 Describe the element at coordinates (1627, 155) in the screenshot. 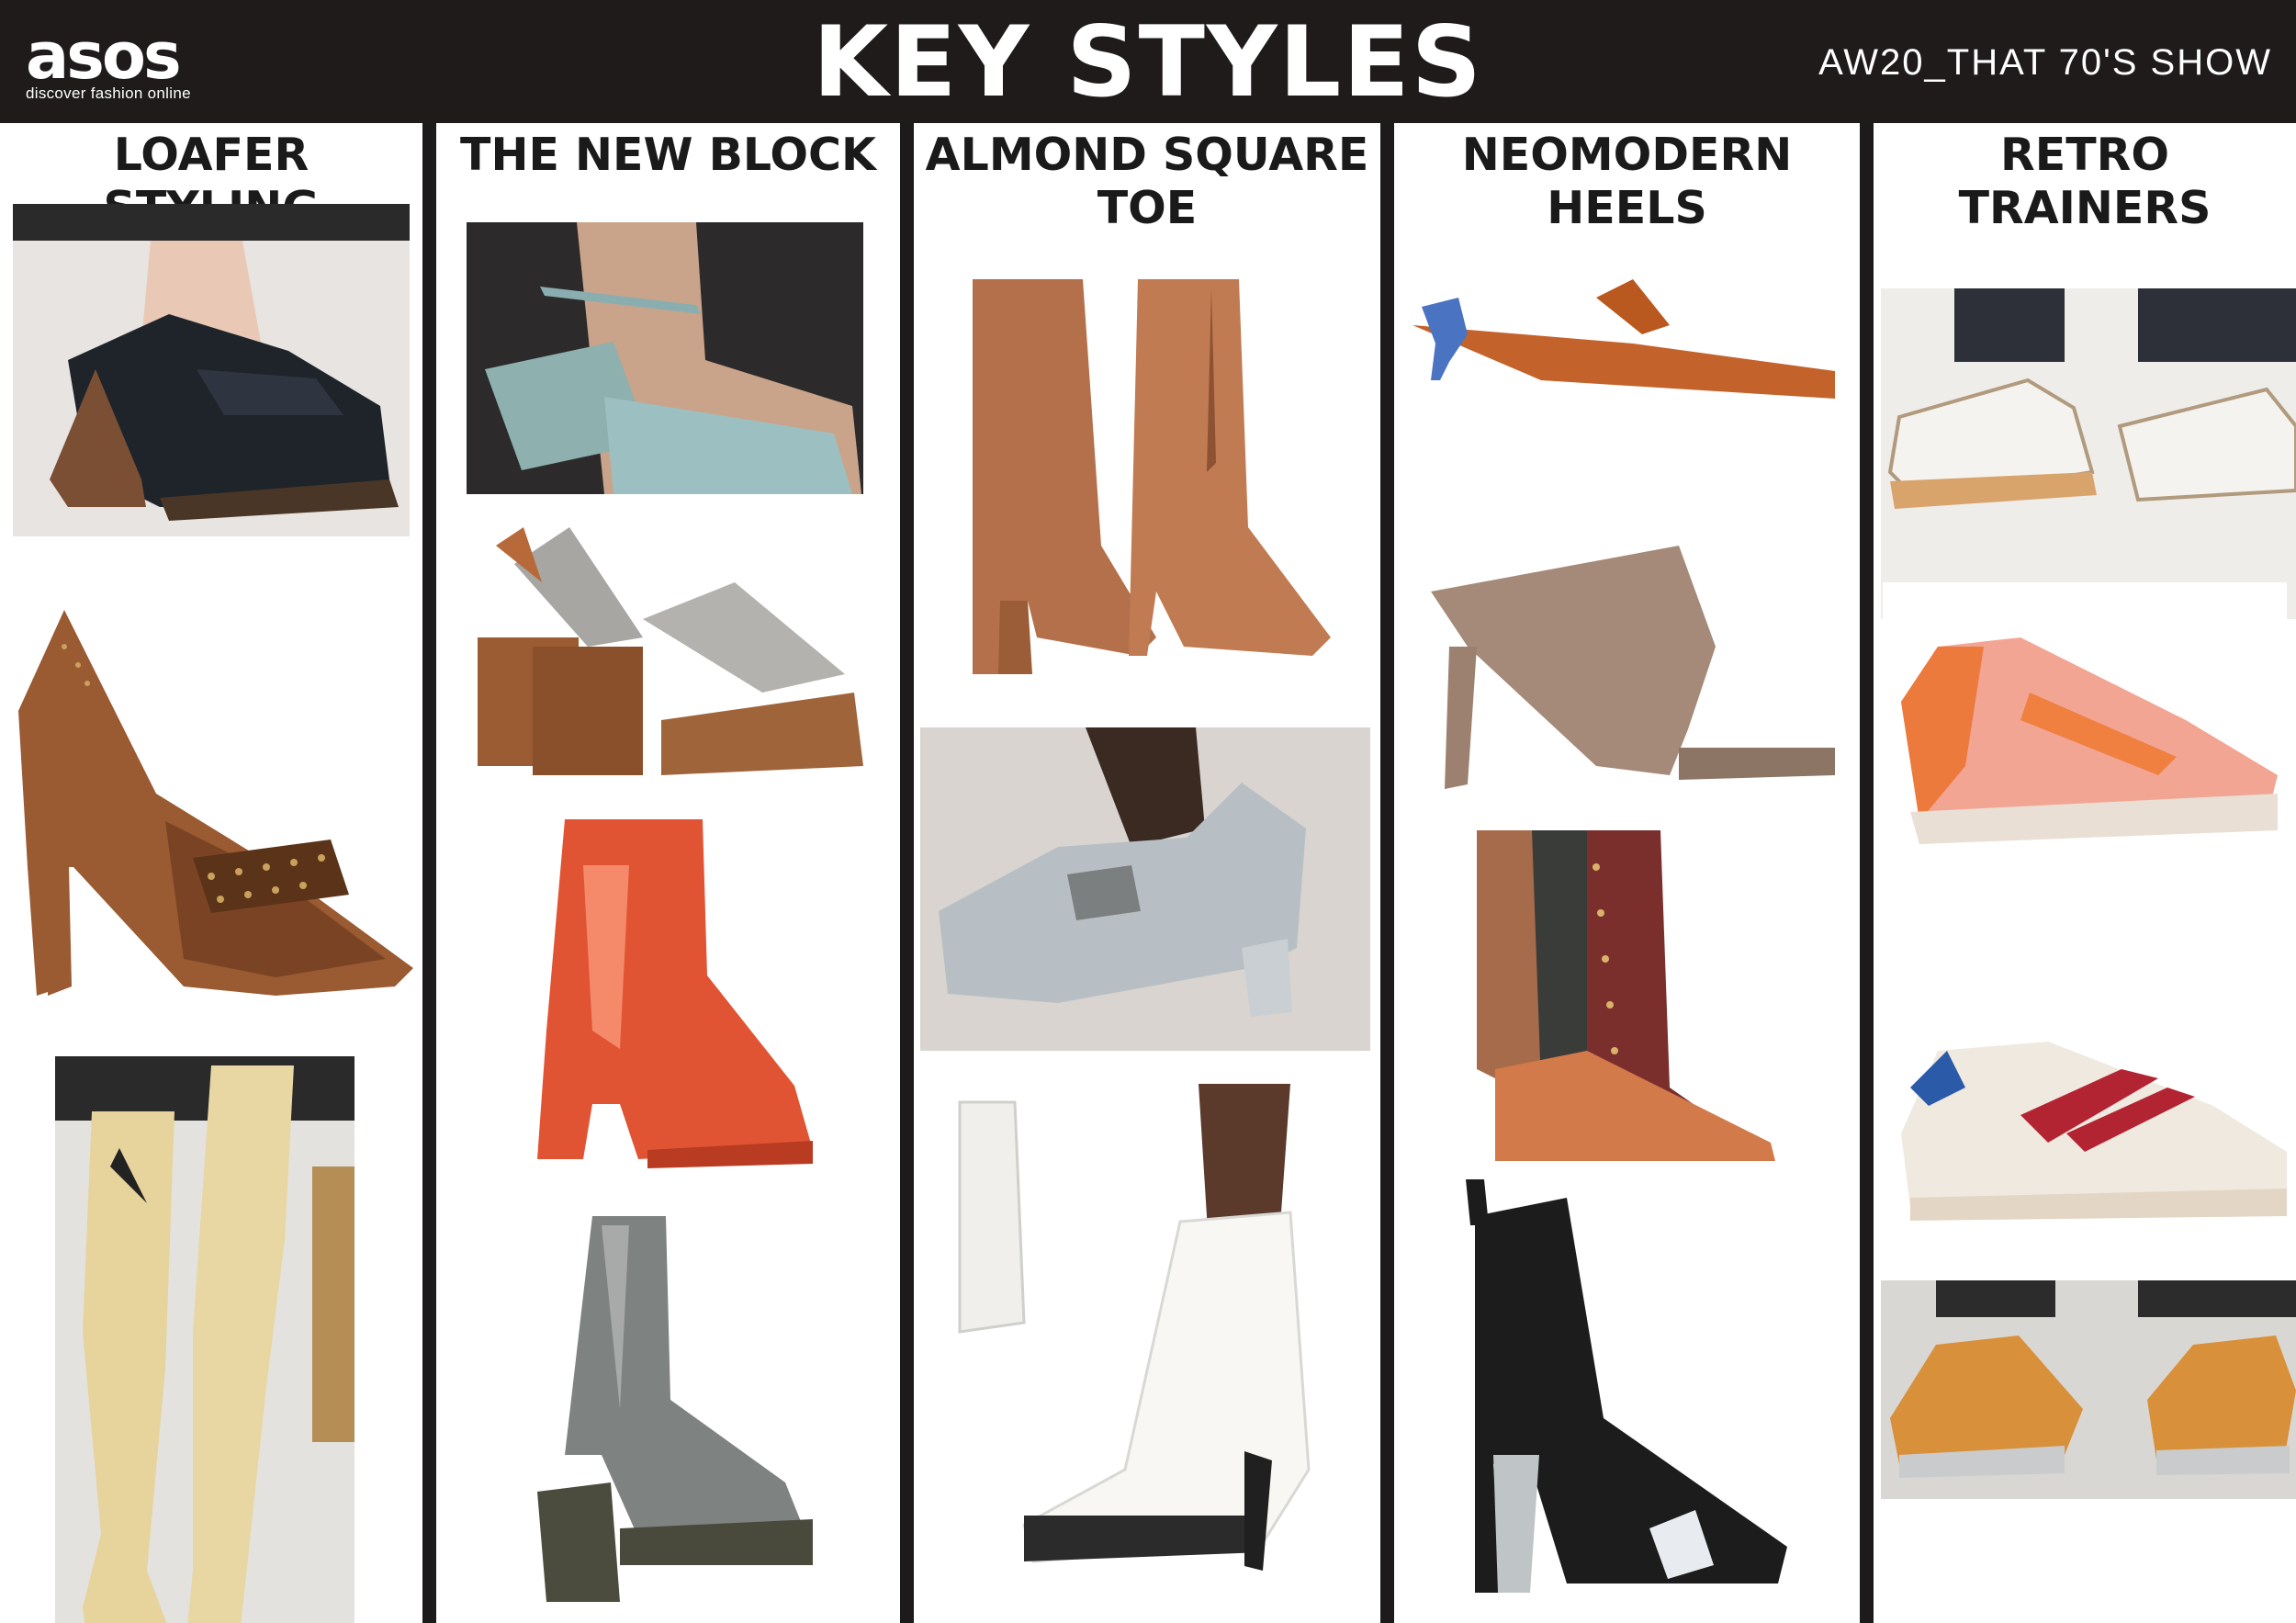

I see `column-title-line: NEOMODERN` at that location.